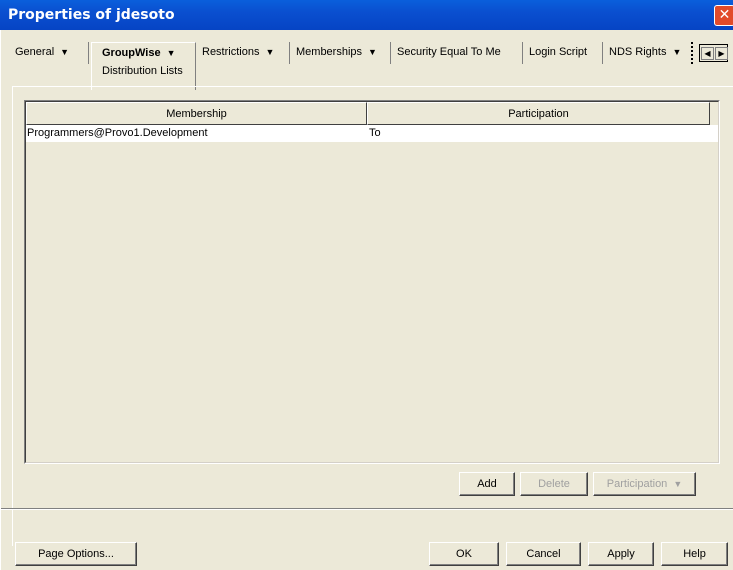 This screenshot has height=570, width=733. What do you see at coordinates (487, 484) in the screenshot?
I see `add-button: Add` at bounding box center [487, 484].